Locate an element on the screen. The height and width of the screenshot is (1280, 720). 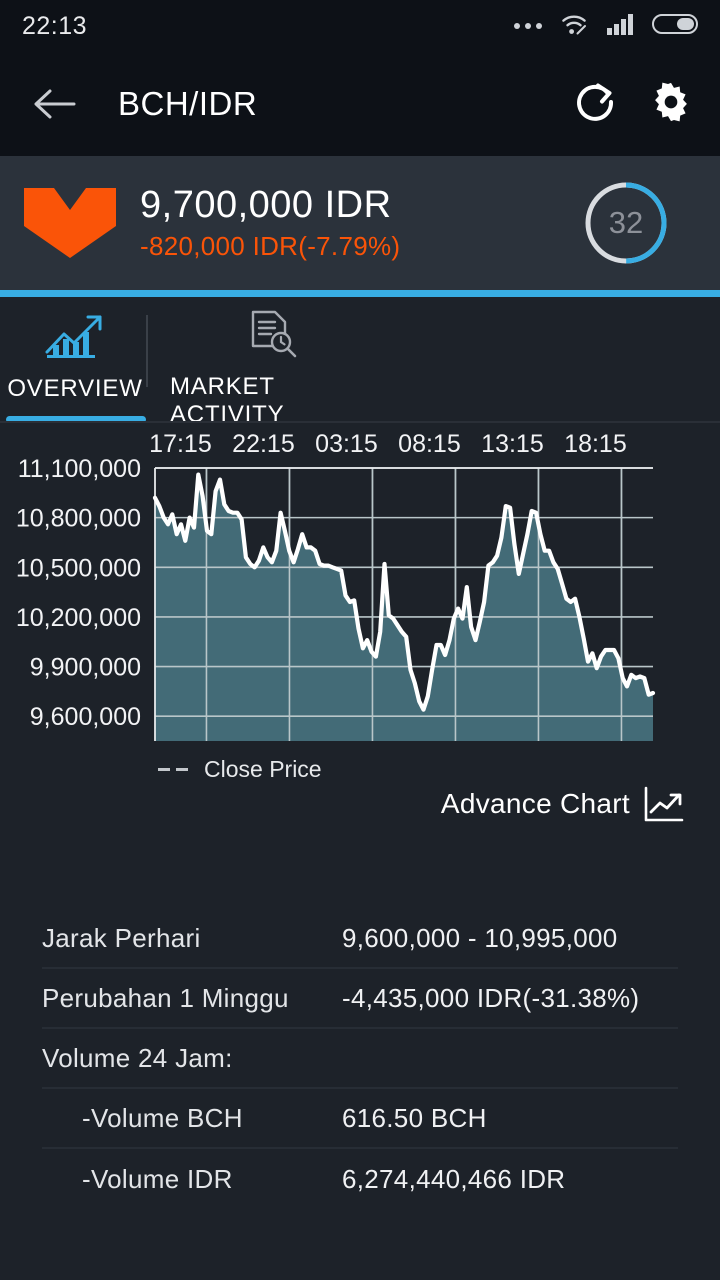
countdown-value: 32 is located at coordinates (626, 222).